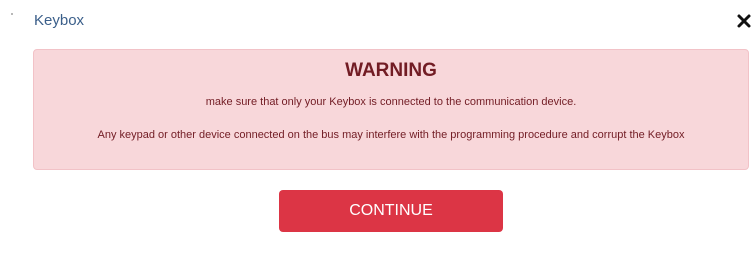 The height and width of the screenshot is (255, 756). I want to click on close-button, so click(744, 21).